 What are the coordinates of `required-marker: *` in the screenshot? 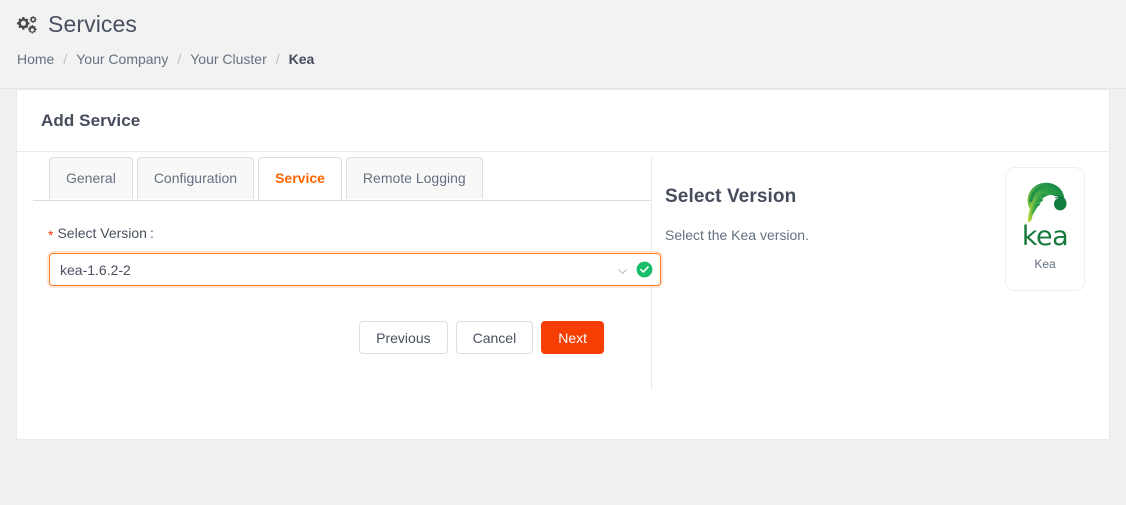 It's located at (51, 235).